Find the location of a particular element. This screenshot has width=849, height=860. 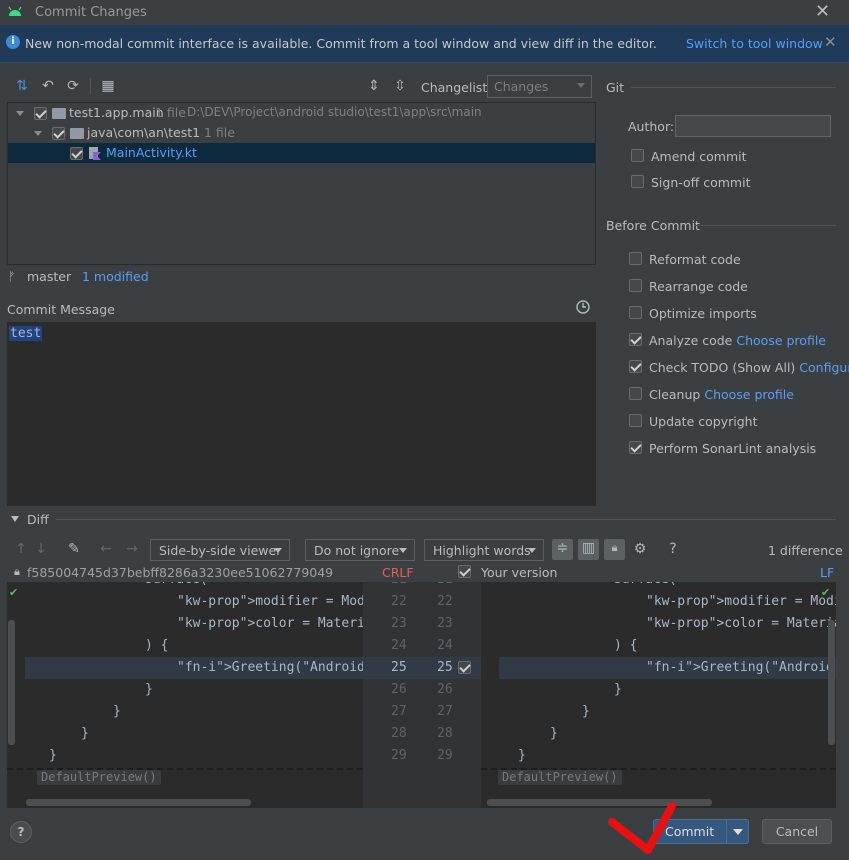

highlight-select: Highlight words is located at coordinates (484, 550).